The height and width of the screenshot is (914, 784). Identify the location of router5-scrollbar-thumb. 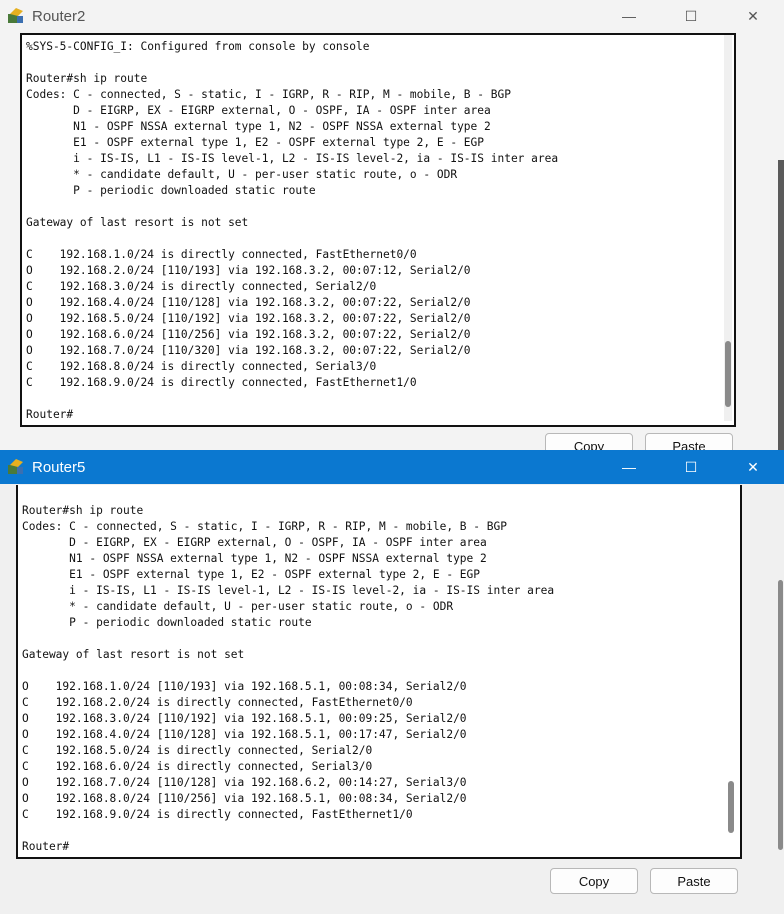
(731, 807).